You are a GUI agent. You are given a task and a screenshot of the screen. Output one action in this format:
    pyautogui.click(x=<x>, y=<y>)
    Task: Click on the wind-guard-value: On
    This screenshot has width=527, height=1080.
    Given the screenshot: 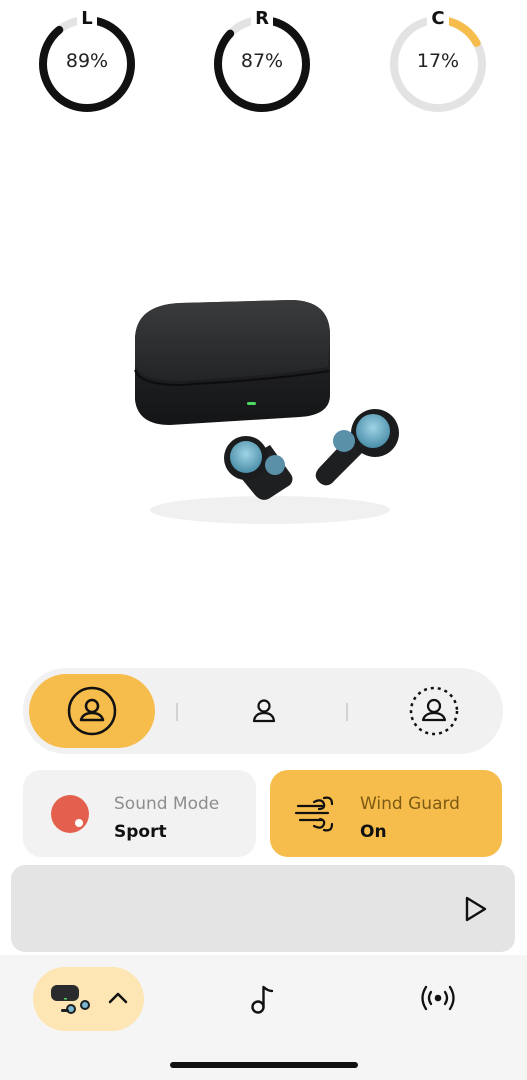 What is the action you would take?
    pyautogui.click(x=373, y=832)
    